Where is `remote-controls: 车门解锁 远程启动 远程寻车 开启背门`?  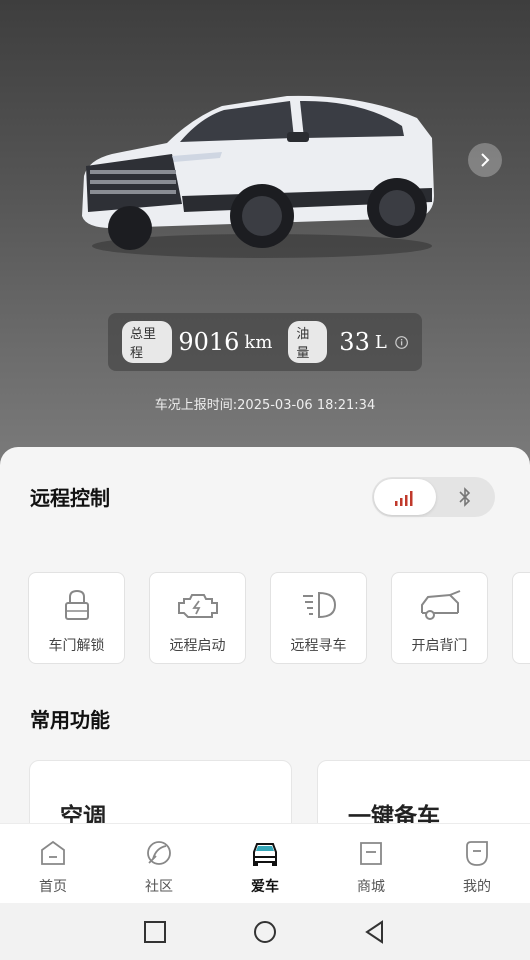 remote-controls: 车门解锁 远程启动 远程寻车 开启背门 is located at coordinates (279, 619).